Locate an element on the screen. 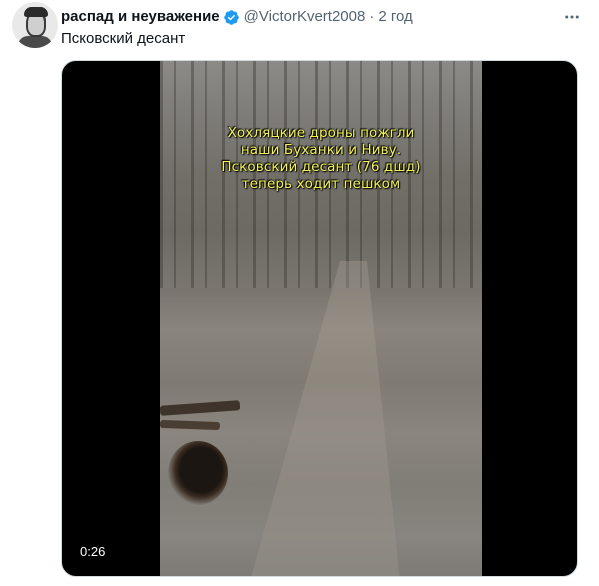 The height and width of the screenshot is (586, 599). tweet-timestamp: 2 год is located at coordinates (395, 17).